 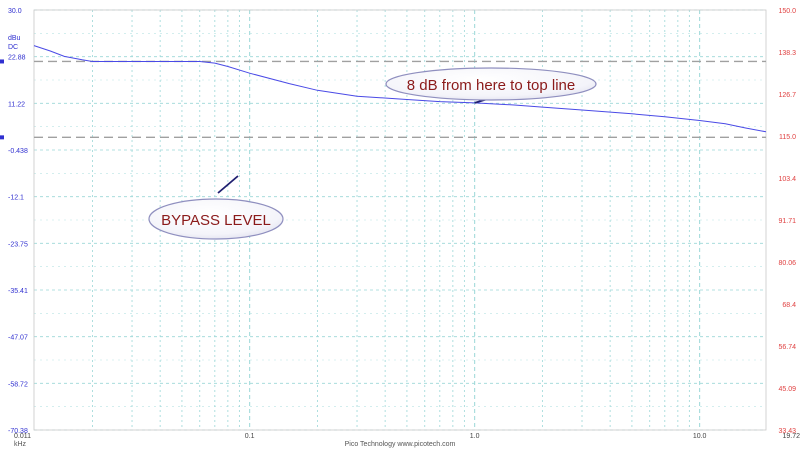 What do you see at coordinates (789, 305) in the screenshot?
I see `right-tick-label: 68.4` at bounding box center [789, 305].